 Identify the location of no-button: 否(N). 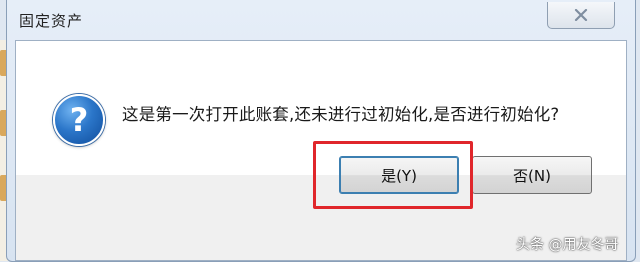
(532, 175).